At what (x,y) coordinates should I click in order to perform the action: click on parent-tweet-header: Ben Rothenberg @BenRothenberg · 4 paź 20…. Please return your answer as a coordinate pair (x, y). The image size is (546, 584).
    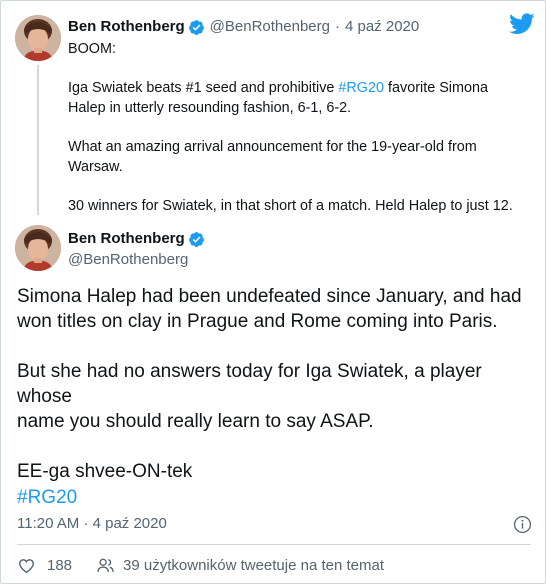
    Looking at the image, I should click on (243, 27).